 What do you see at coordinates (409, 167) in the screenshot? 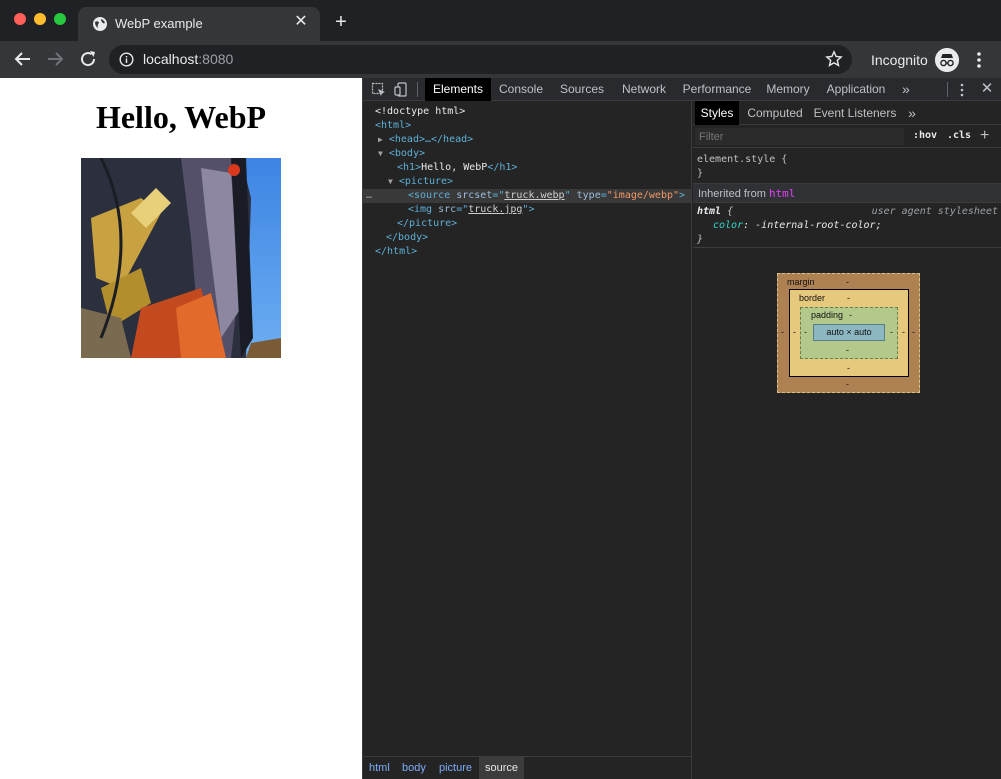
I see `h1-open-tag: <h1>` at bounding box center [409, 167].